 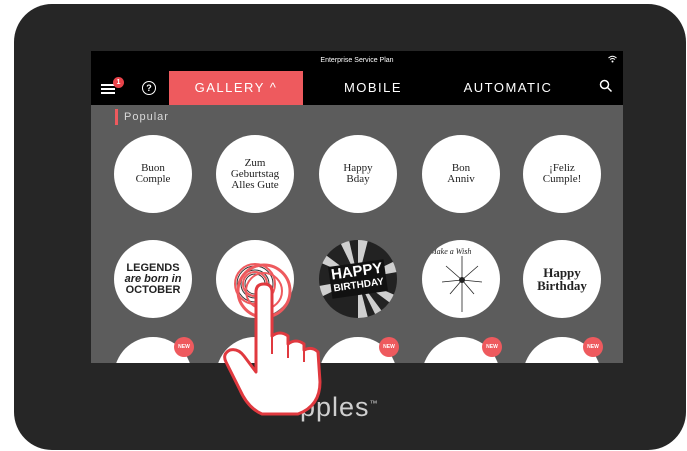 I want to click on search-button, so click(x=607, y=87).